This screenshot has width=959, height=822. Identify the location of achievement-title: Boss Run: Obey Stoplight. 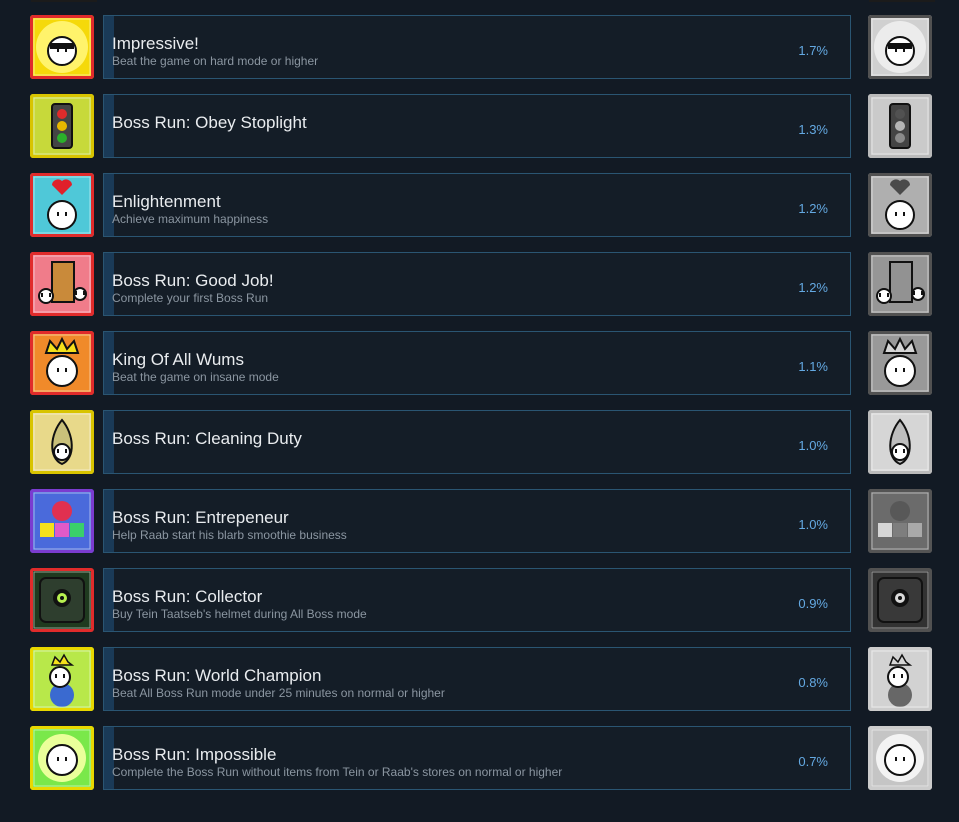
(209, 122).